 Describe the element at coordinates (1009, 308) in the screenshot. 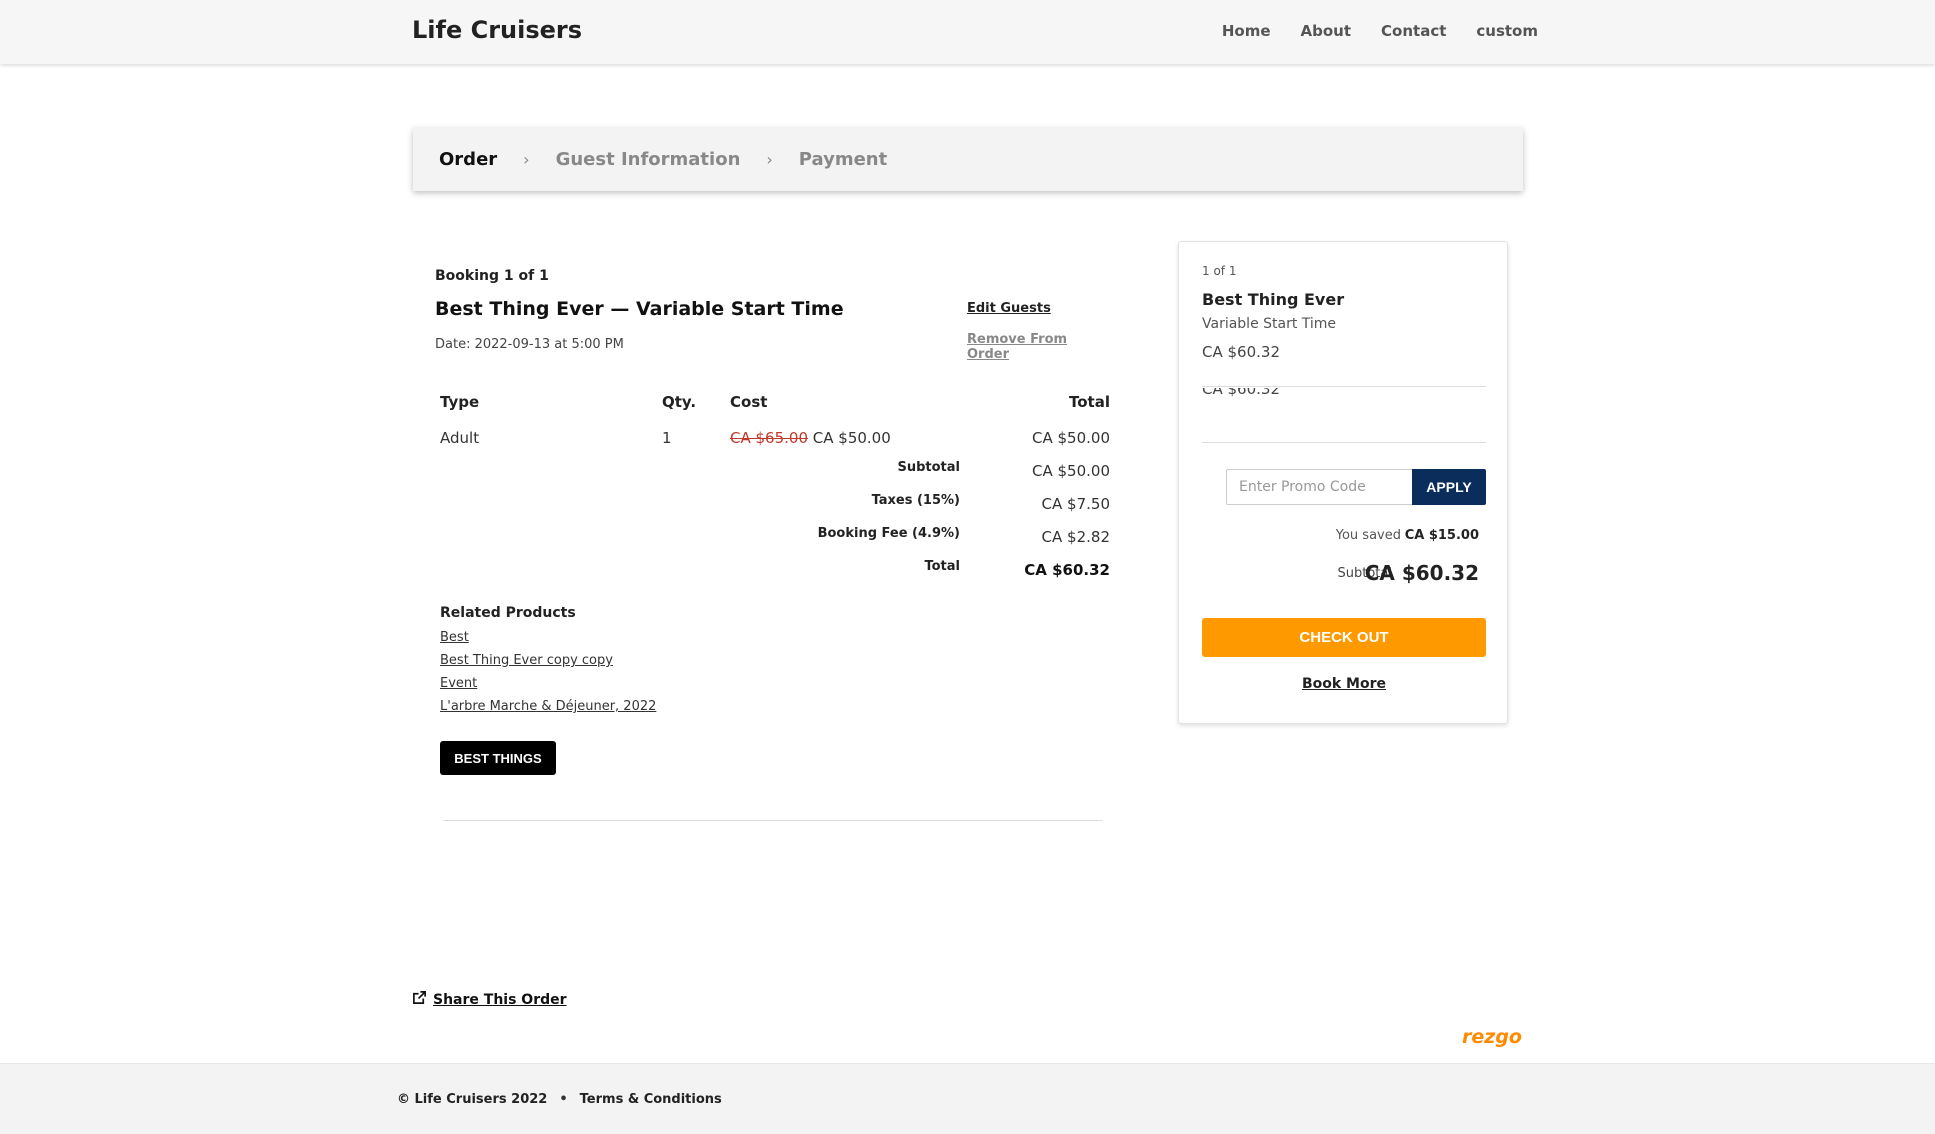

I see `edit-guests-link: Edit Guests` at that location.